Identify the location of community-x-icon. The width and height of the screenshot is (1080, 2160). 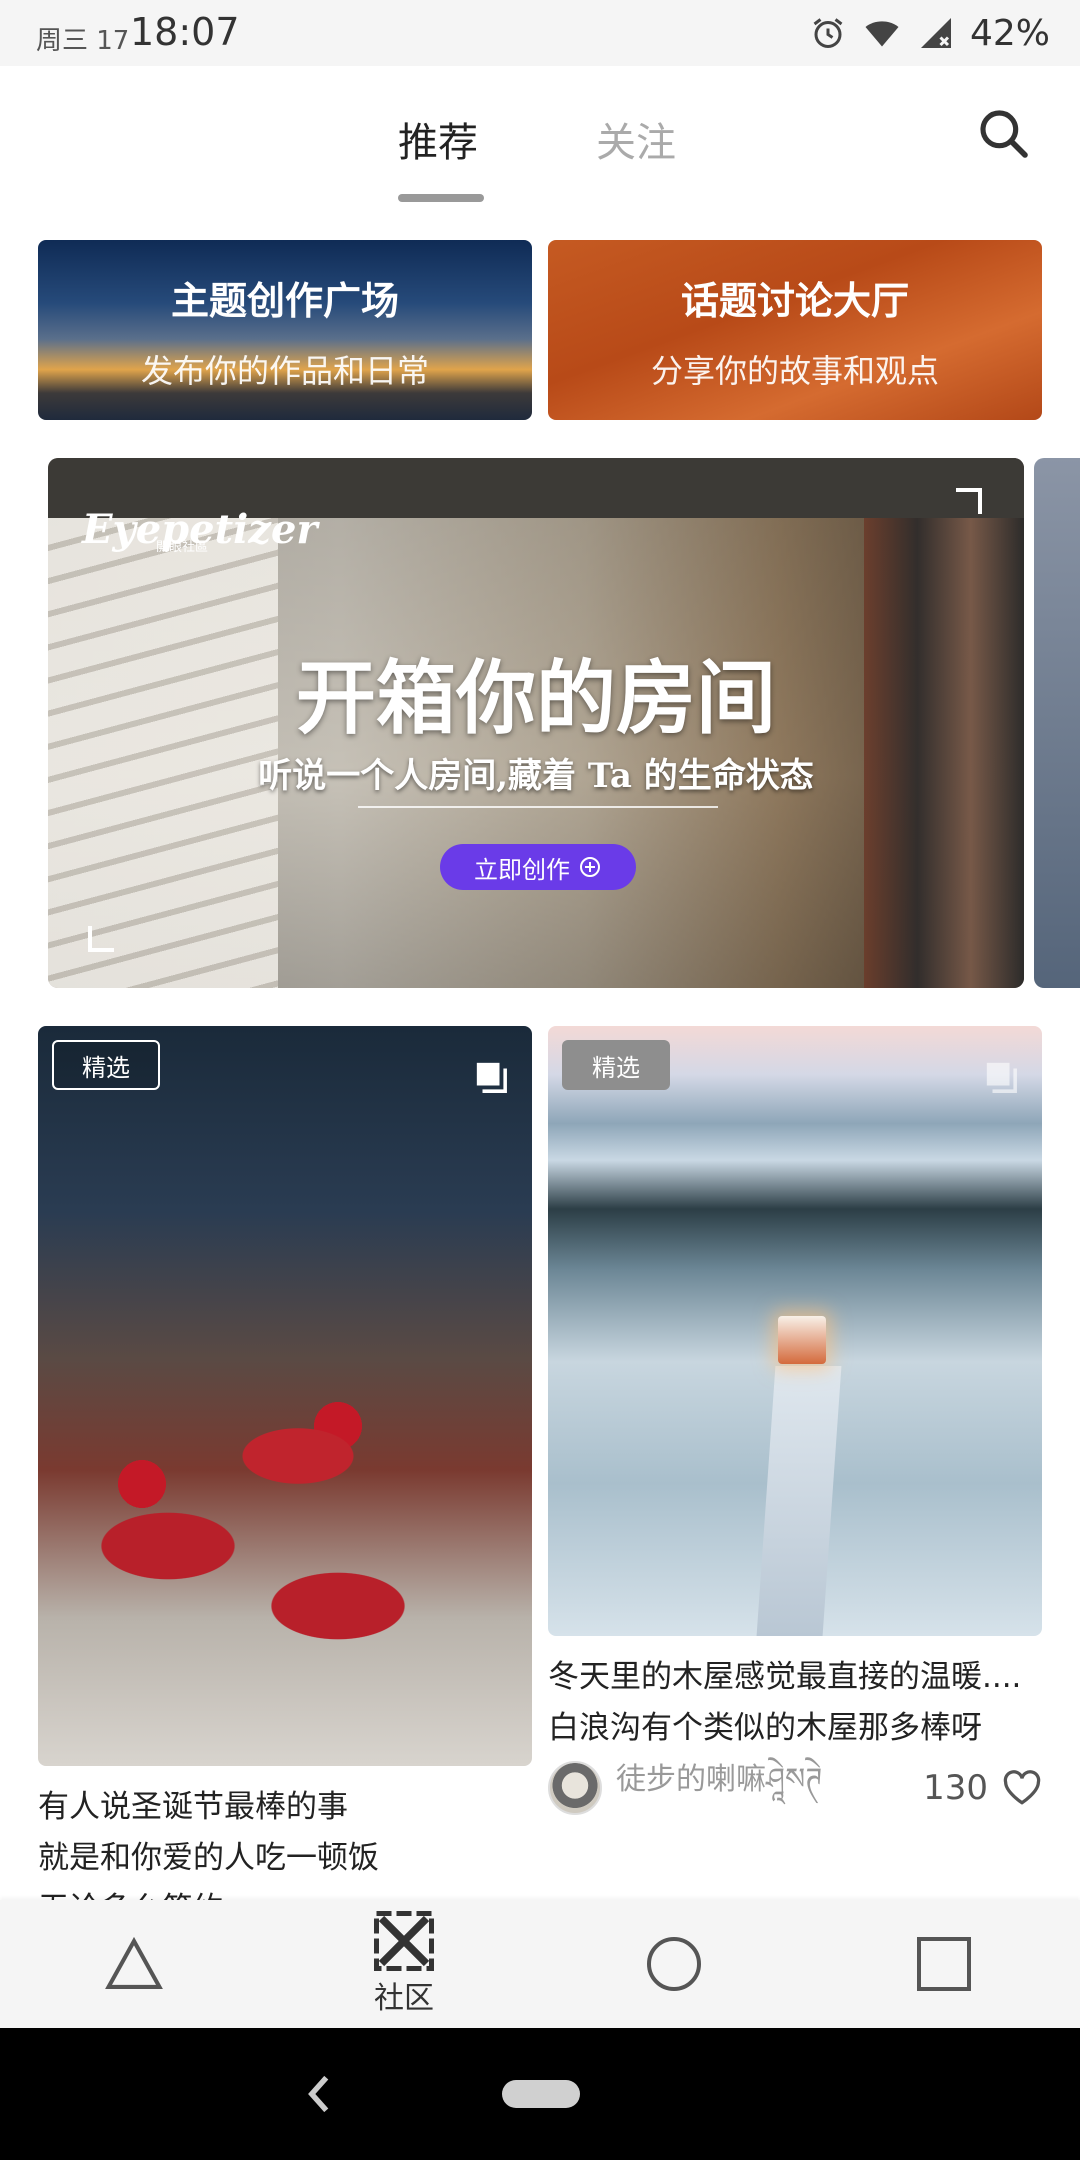
(404, 1941).